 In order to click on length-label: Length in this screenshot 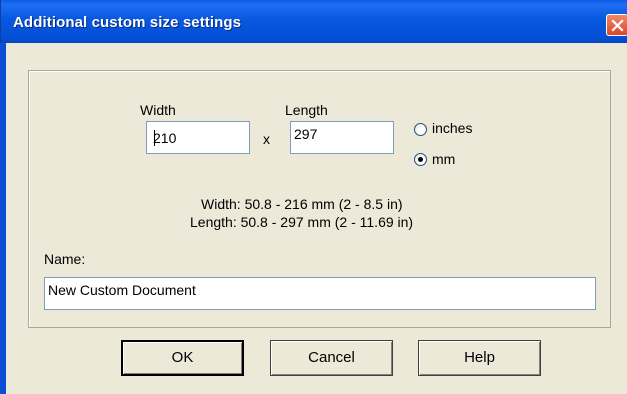, I will do `click(306, 110)`.